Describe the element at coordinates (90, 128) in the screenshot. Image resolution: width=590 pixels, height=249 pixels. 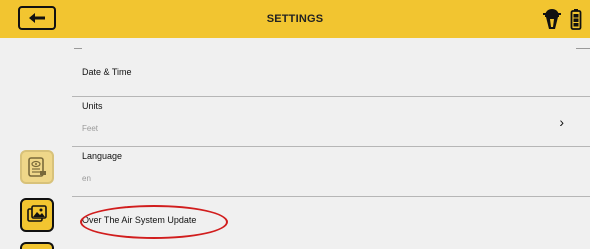
I see `units-value: Feet` at that location.